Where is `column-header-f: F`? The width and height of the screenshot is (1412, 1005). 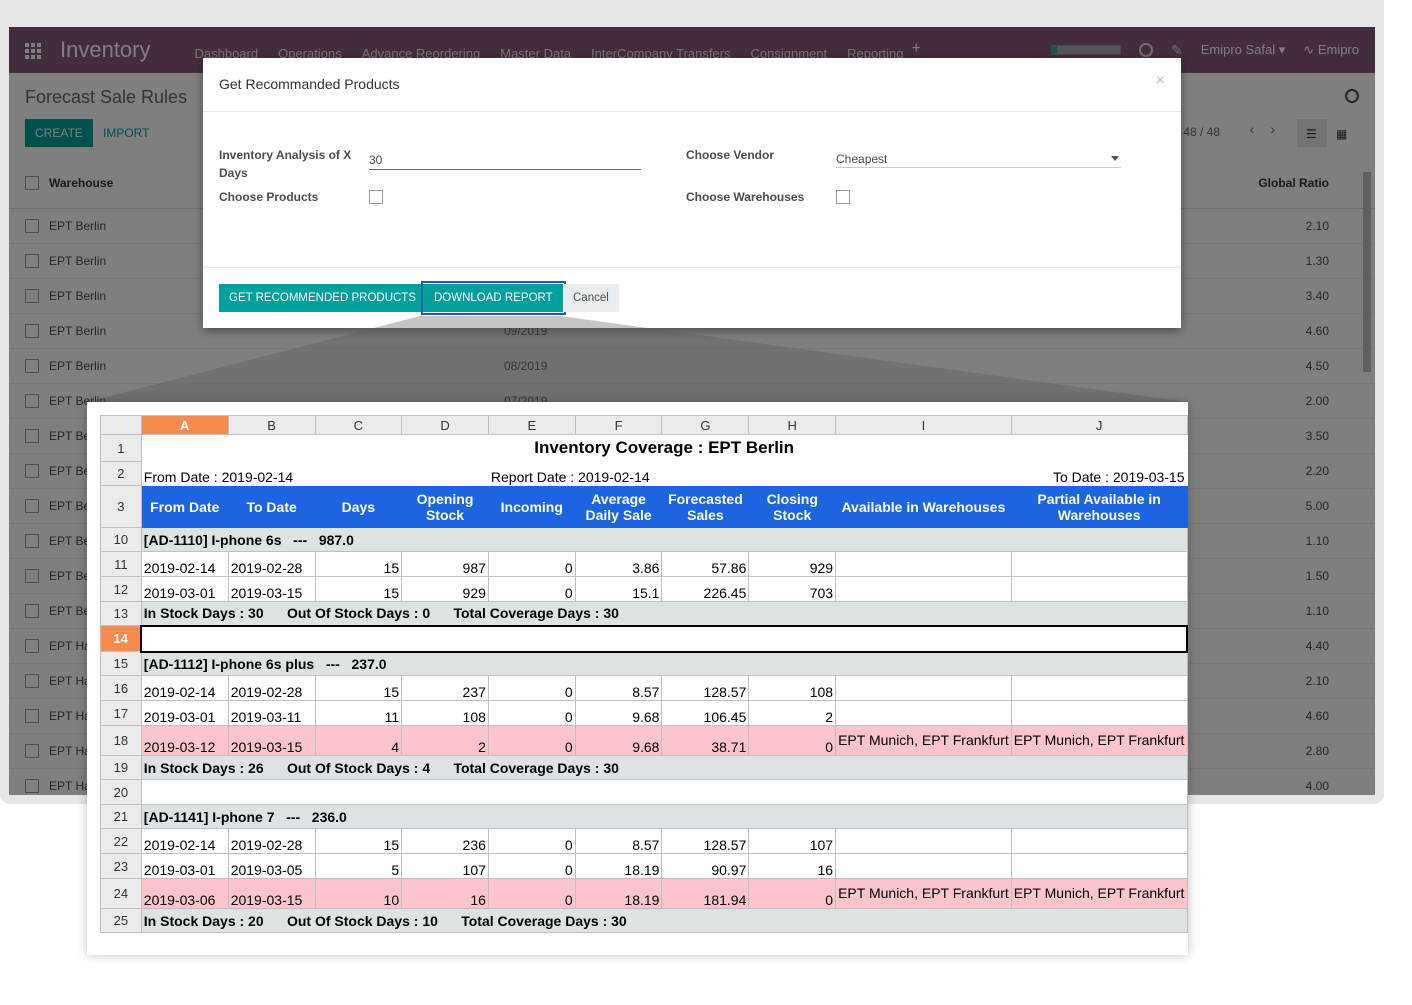
column-header-f: F is located at coordinates (618, 425).